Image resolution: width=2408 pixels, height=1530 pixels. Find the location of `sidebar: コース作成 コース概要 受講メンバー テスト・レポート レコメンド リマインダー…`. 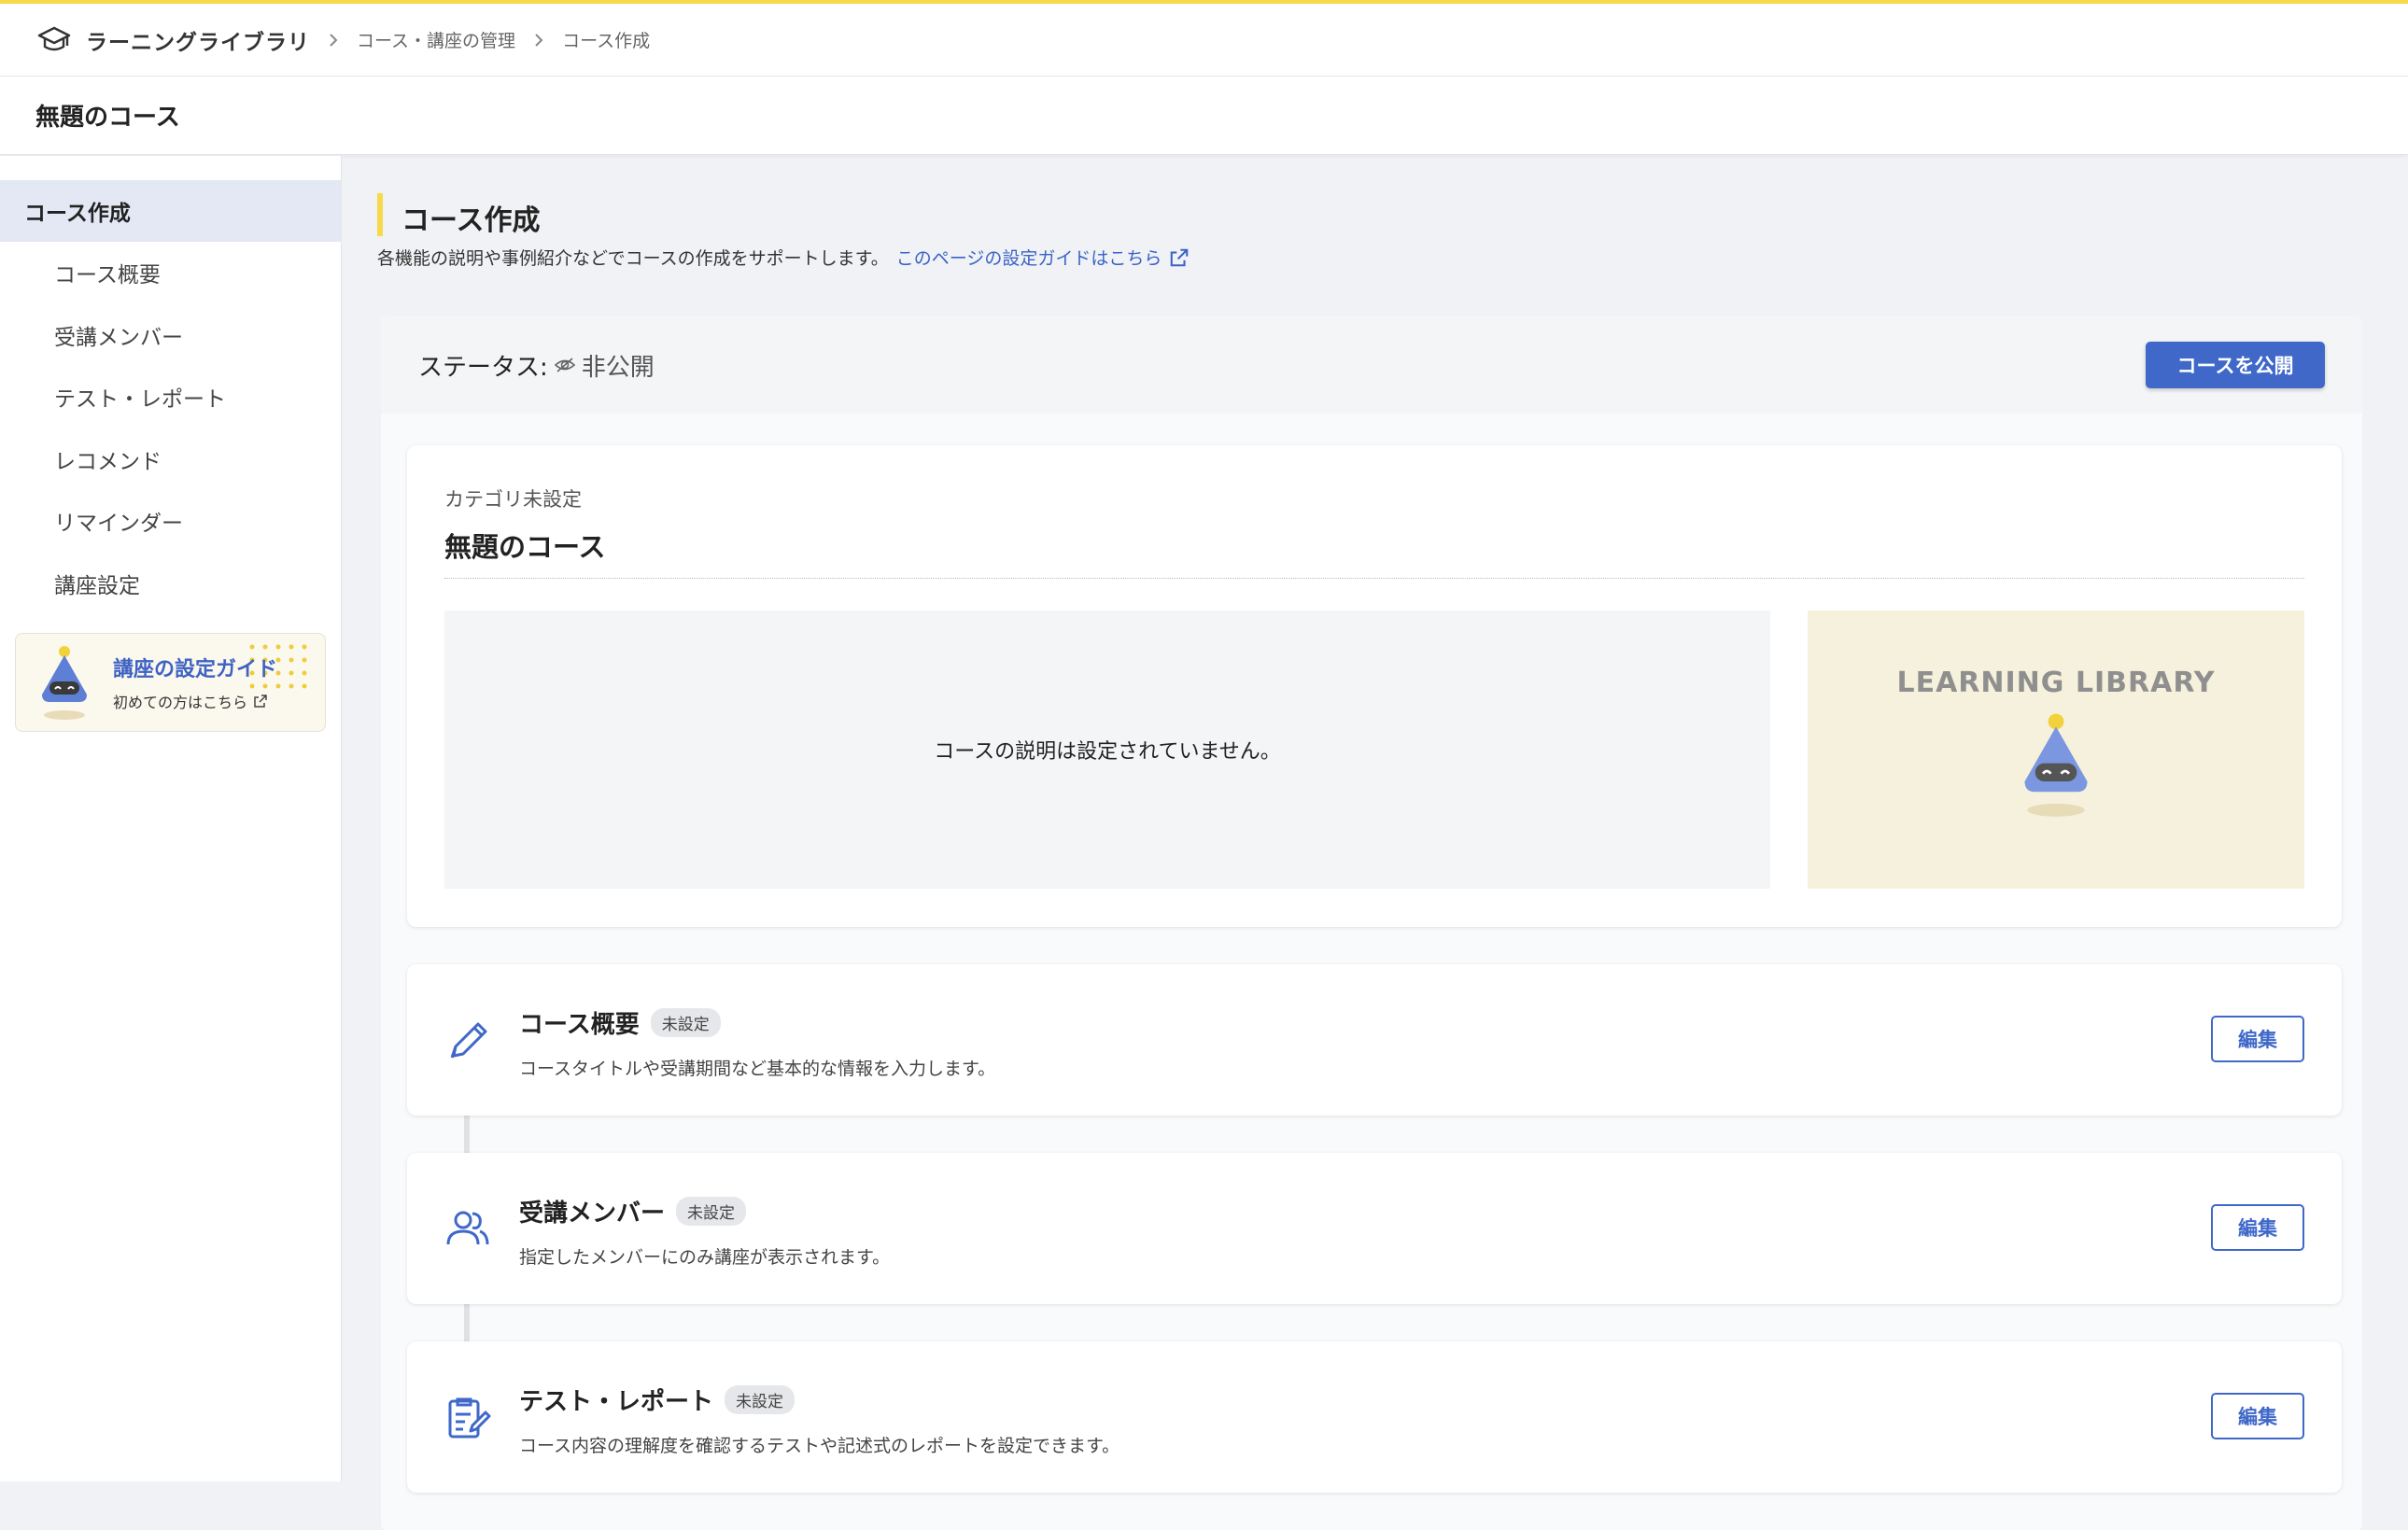

sidebar: コース作成 コース概要 受講メンバー テスト・レポート レコメンド リマインダー… is located at coordinates (171, 818).